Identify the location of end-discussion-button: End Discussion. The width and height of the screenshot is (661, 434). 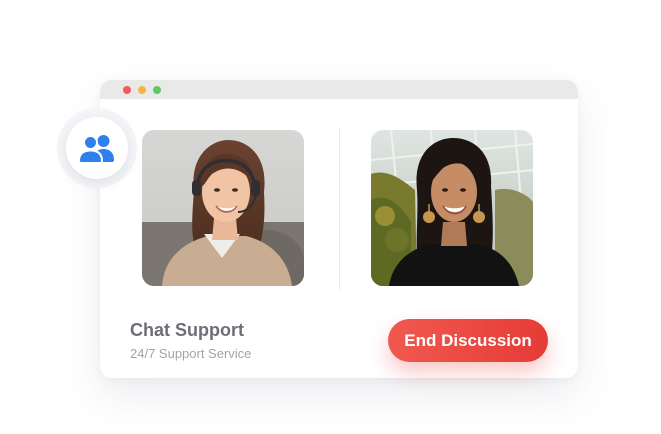
(468, 340).